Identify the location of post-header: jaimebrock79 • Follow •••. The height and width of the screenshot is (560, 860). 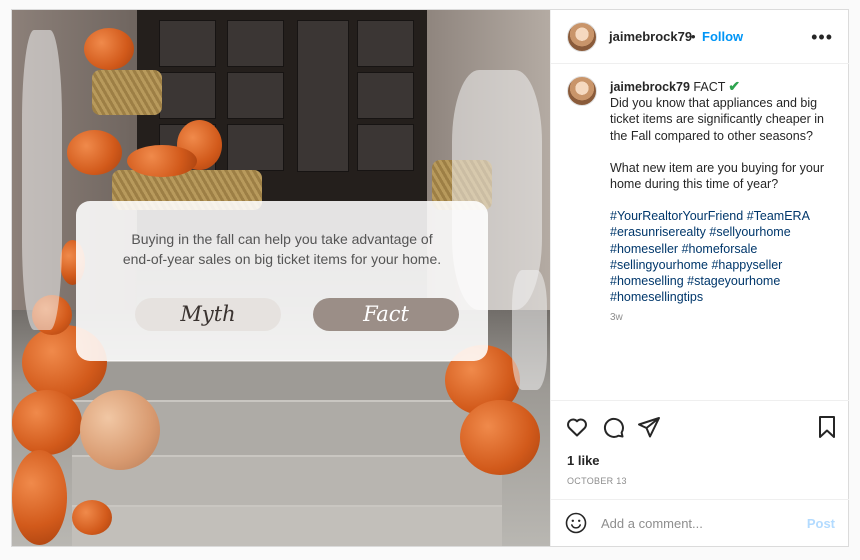
(700, 37).